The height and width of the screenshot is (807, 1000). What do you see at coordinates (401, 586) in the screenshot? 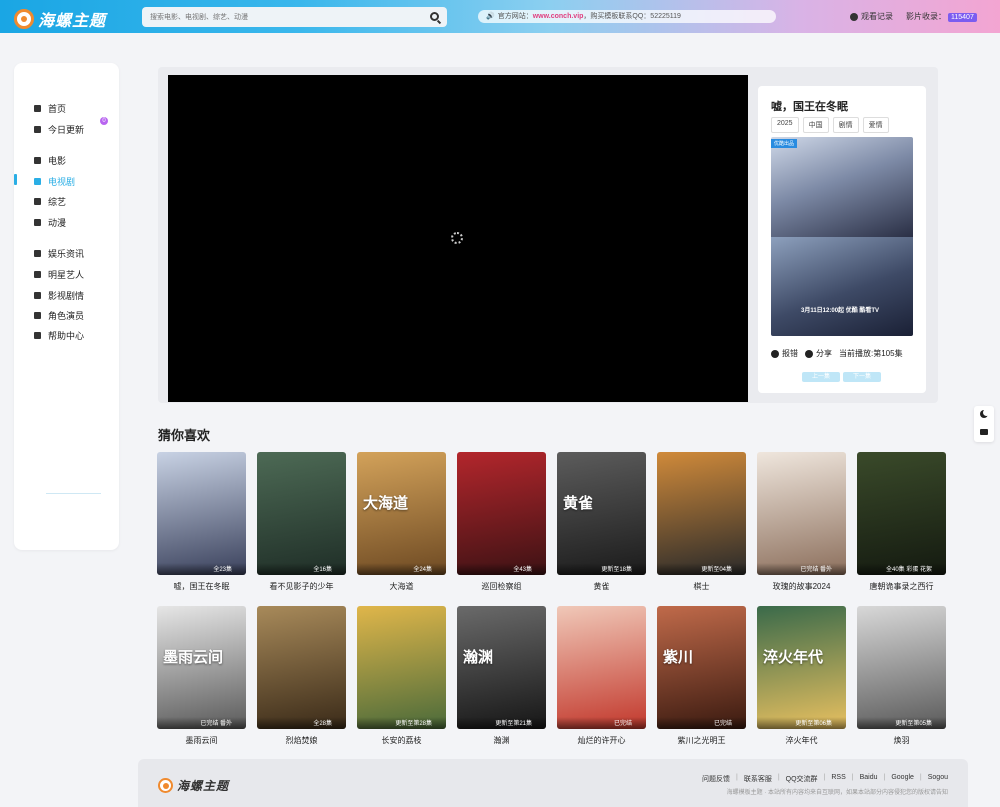
I see `video-title: 大海道` at bounding box center [401, 586].